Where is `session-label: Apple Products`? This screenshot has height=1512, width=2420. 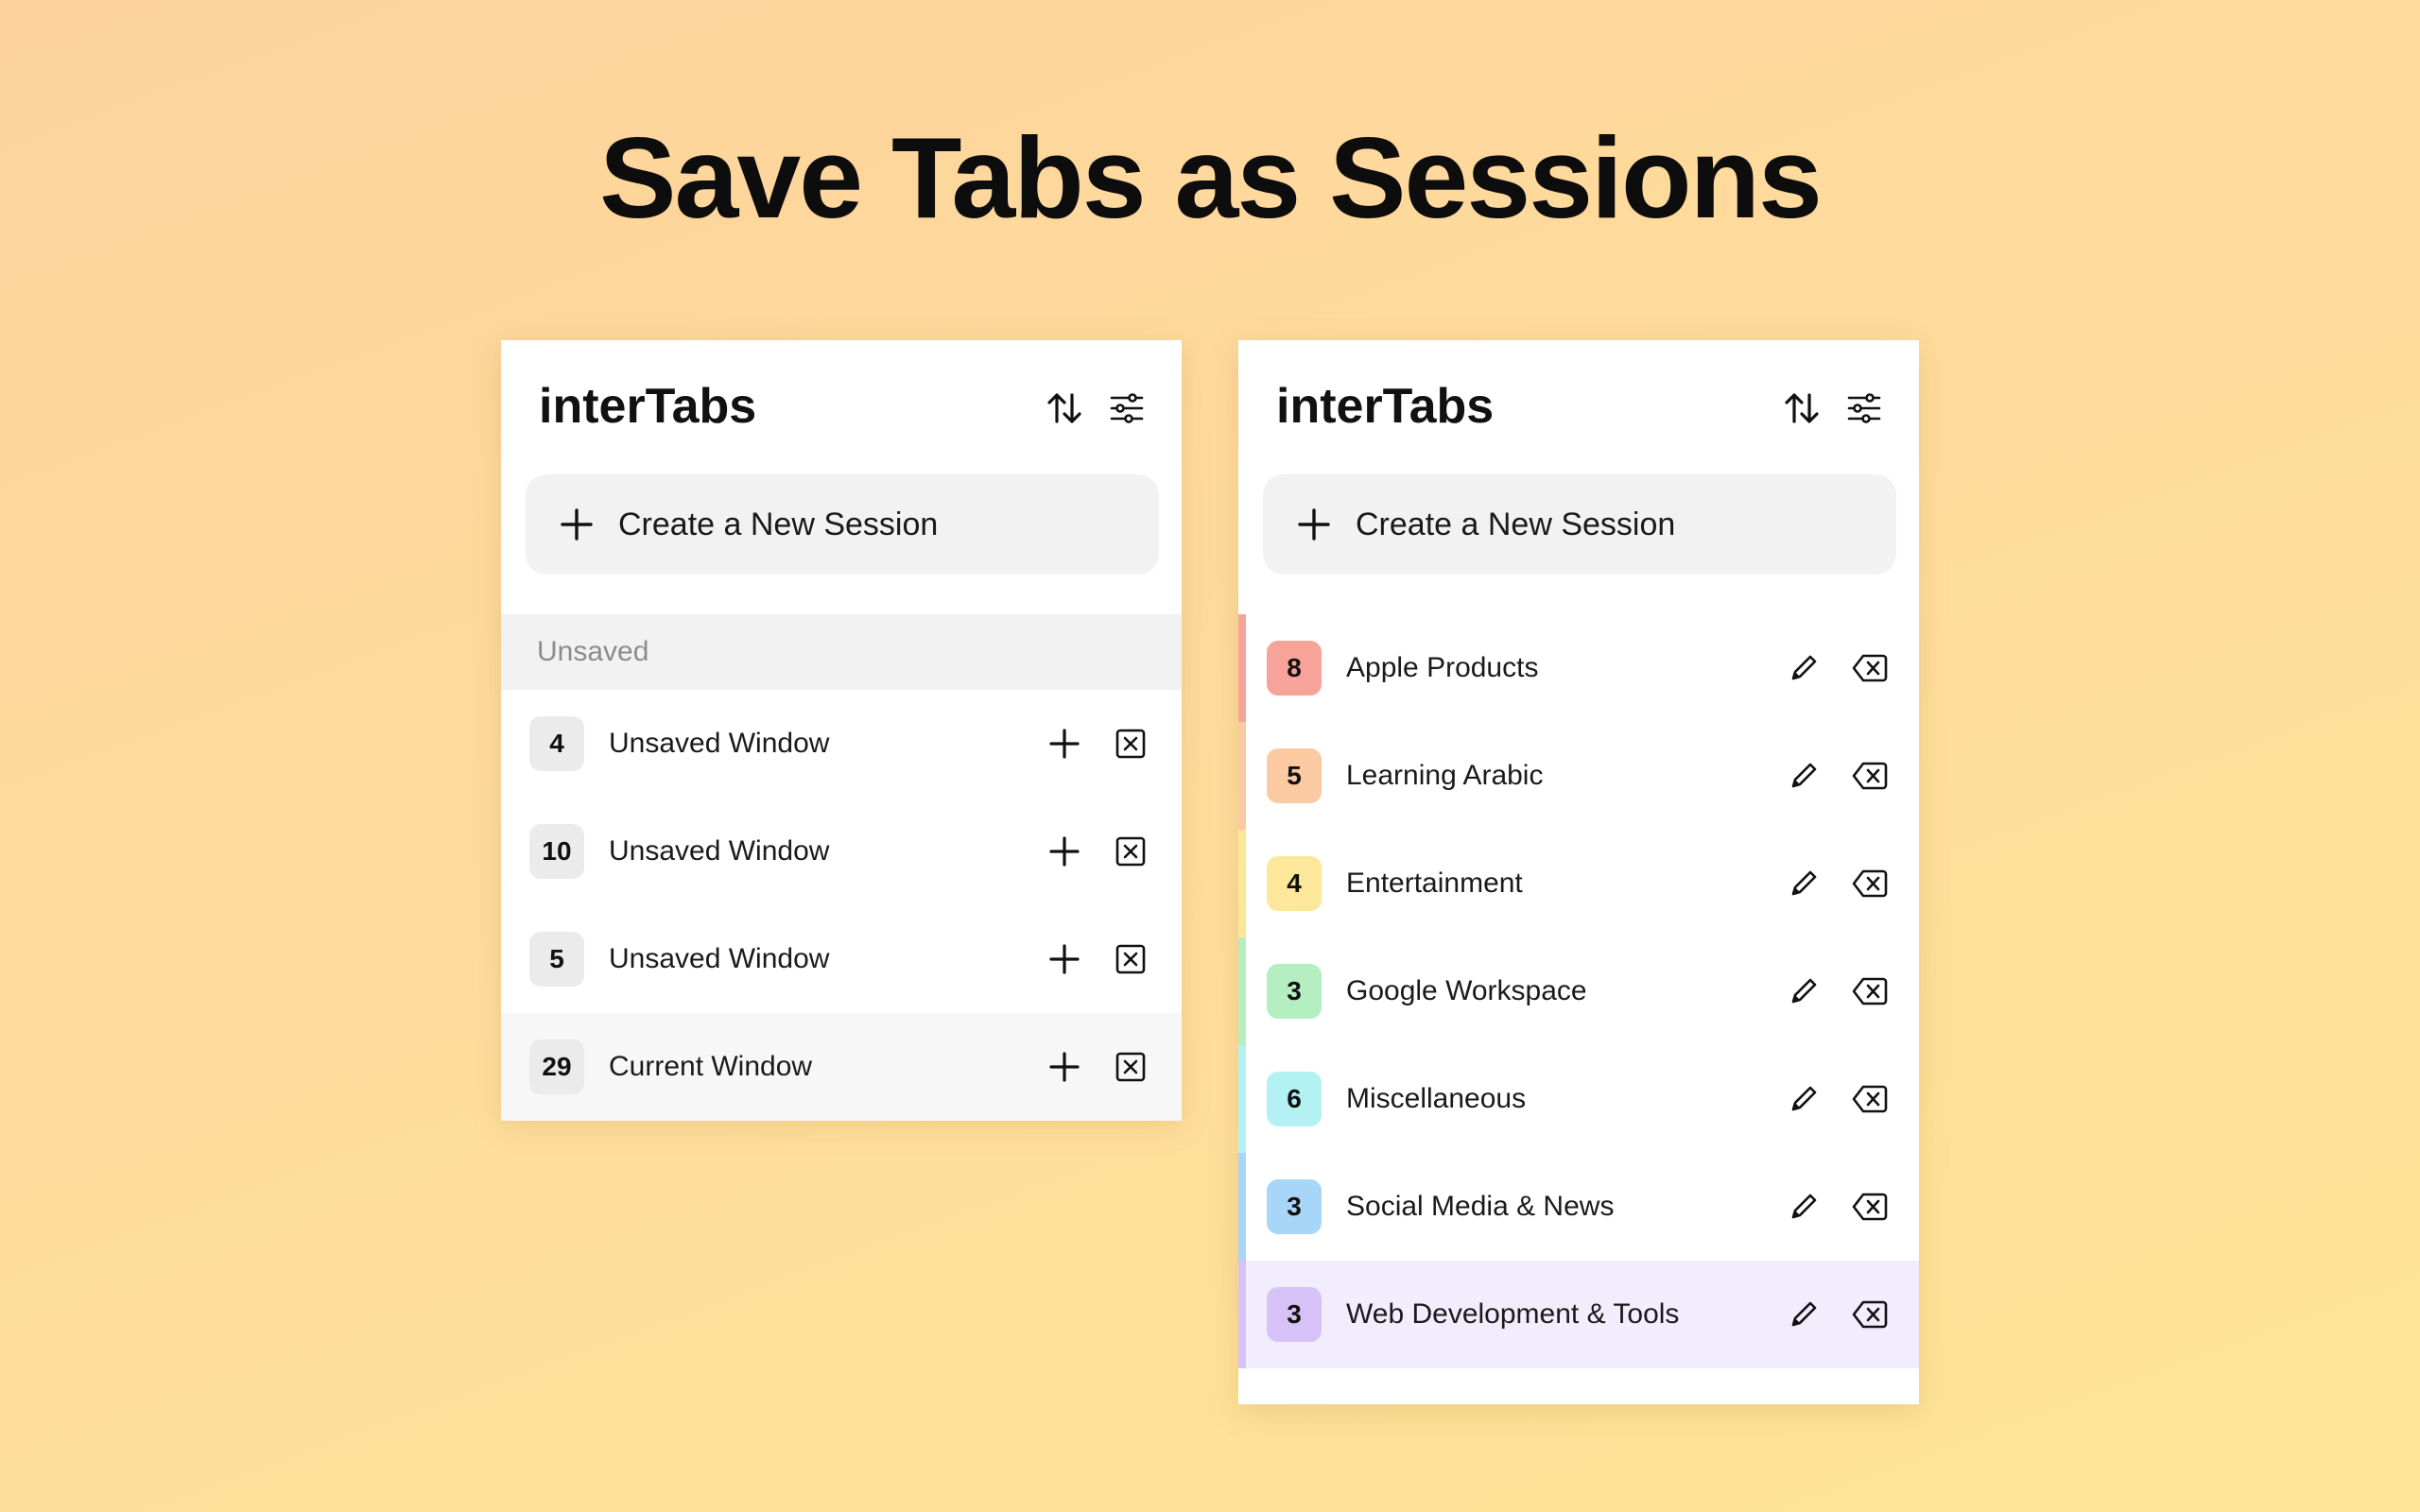 session-label: Apple Products is located at coordinates (1442, 667).